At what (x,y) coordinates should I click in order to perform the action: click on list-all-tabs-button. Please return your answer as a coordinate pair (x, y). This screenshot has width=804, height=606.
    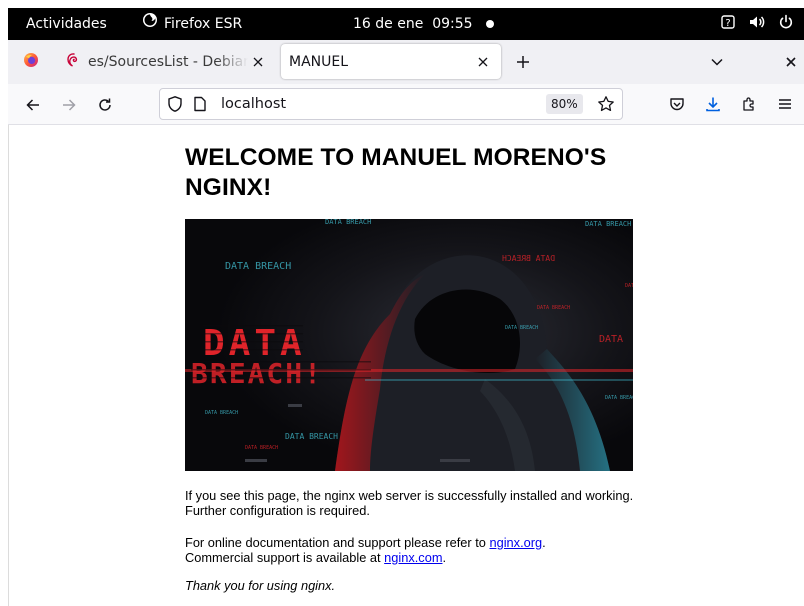
    Looking at the image, I should click on (717, 62).